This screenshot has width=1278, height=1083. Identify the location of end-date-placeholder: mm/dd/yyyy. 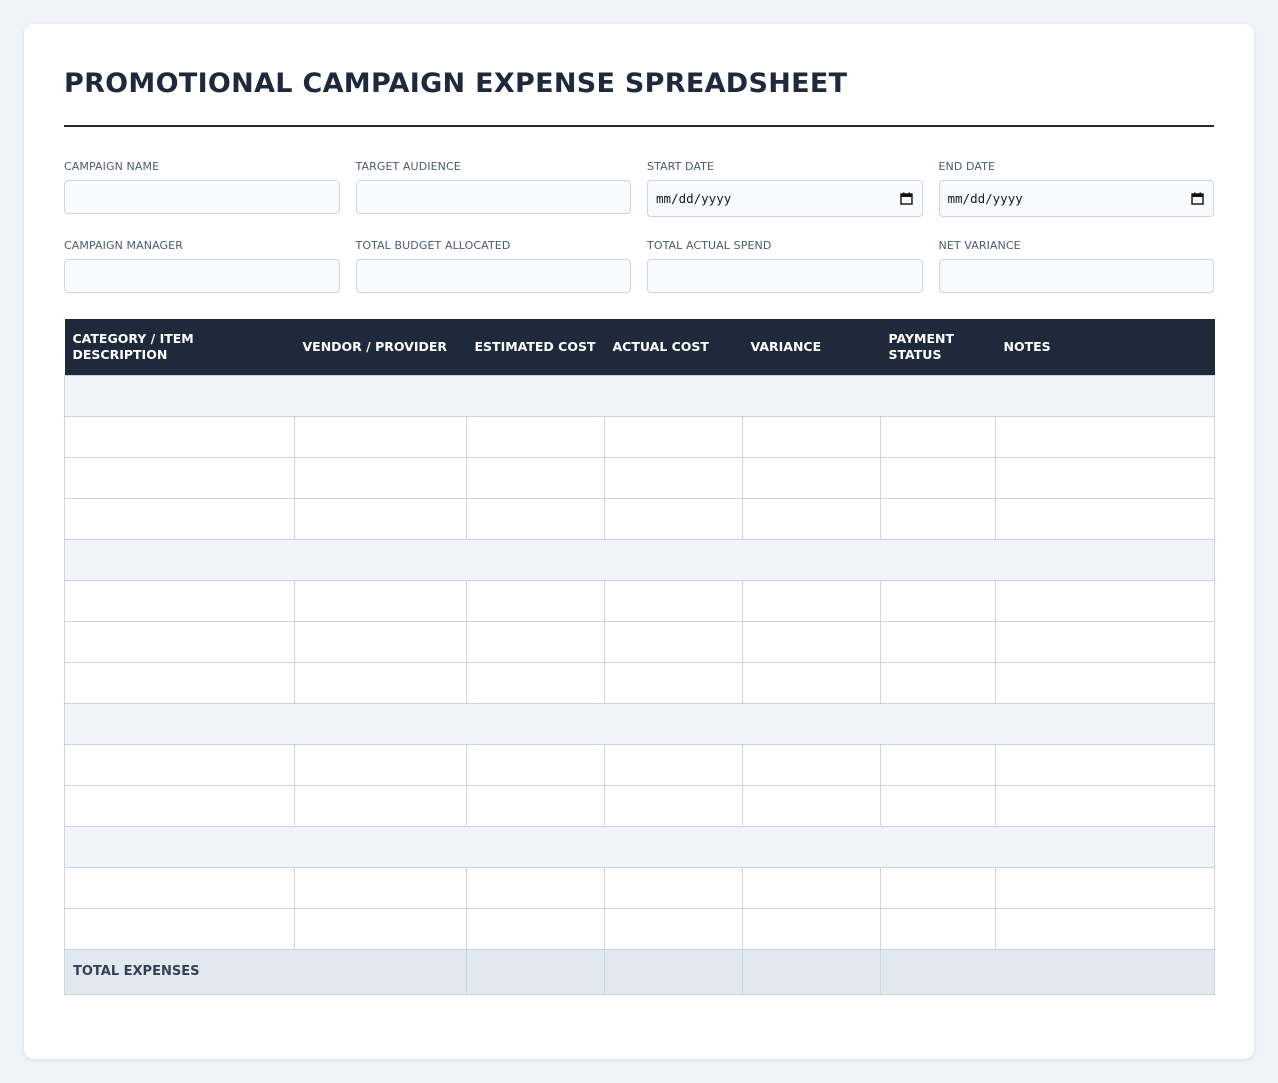
(985, 198).